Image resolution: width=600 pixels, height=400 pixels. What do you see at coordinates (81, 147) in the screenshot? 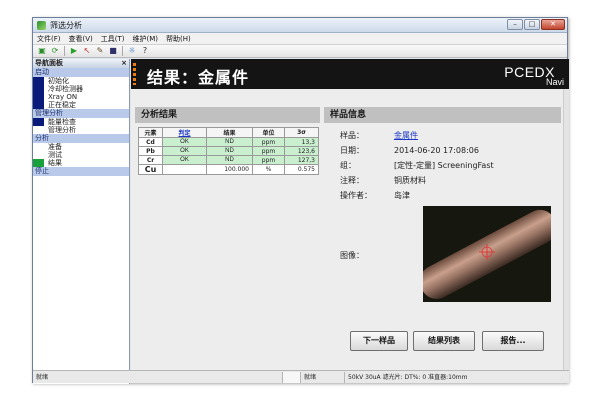
I see `nav-item: 准备` at bounding box center [81, 147].